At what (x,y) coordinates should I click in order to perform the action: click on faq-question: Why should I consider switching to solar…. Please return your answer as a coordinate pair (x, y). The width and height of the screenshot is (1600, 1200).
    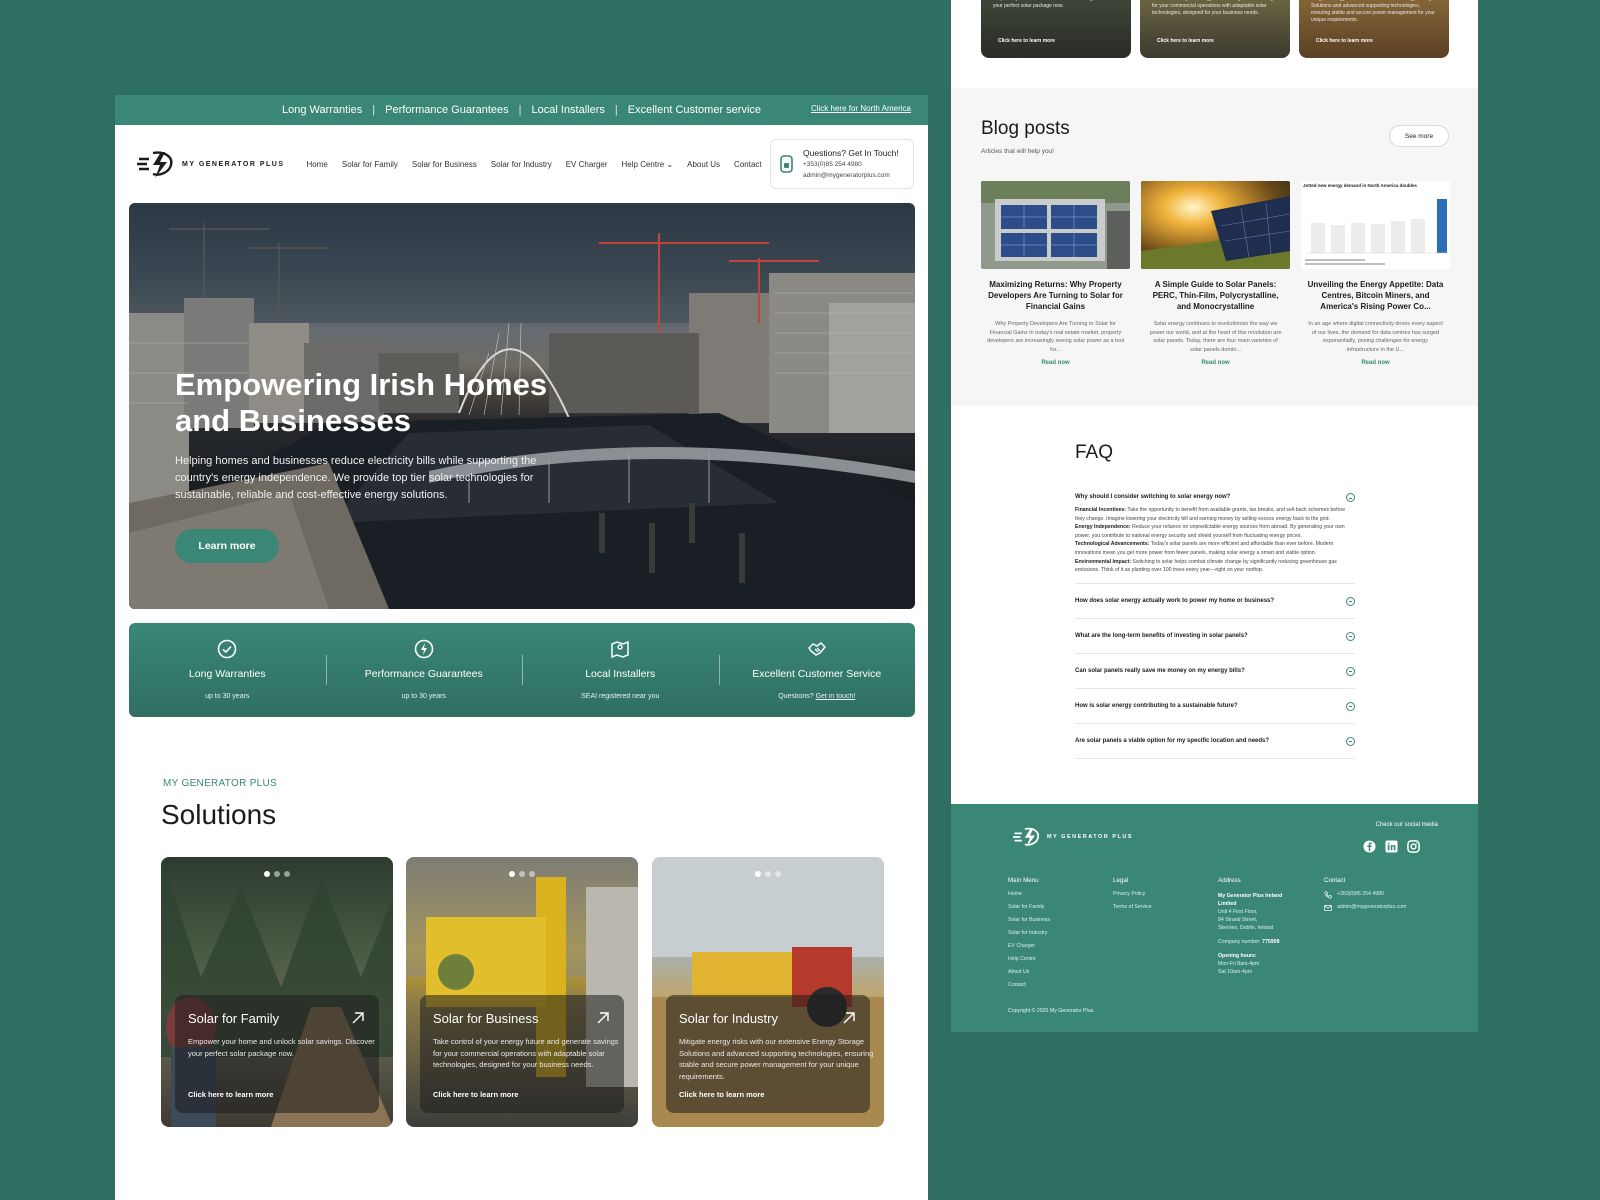
    Looking at the image, I should click on (1215, 497).